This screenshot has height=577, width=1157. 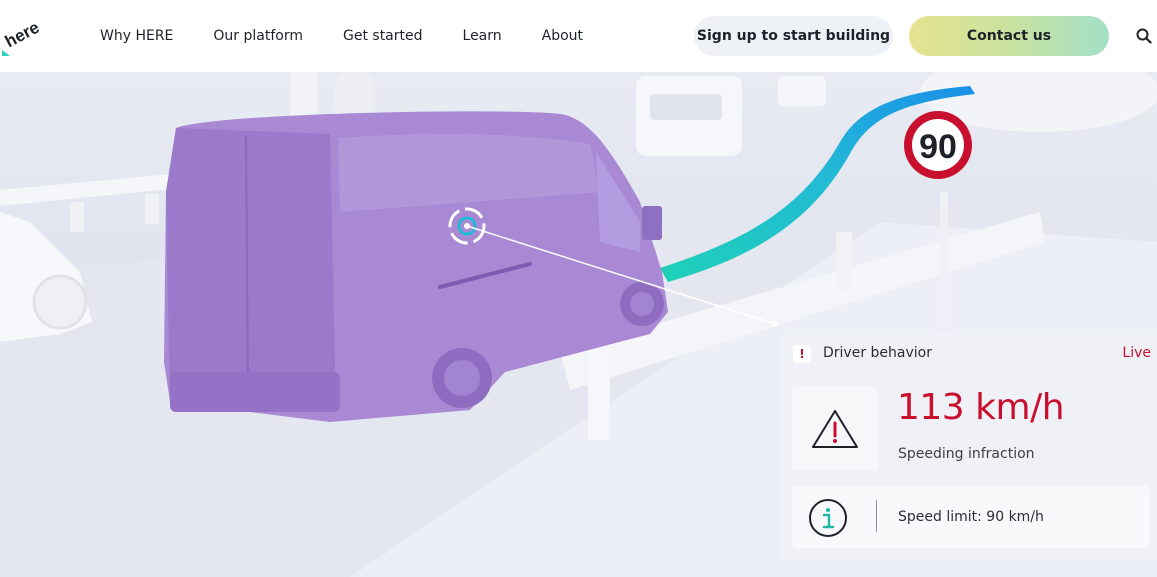 What do you see at coordinates (981, 407) in the screenshot?
I see `current-speed: 113 km/h` at bounding box center [981, 407].